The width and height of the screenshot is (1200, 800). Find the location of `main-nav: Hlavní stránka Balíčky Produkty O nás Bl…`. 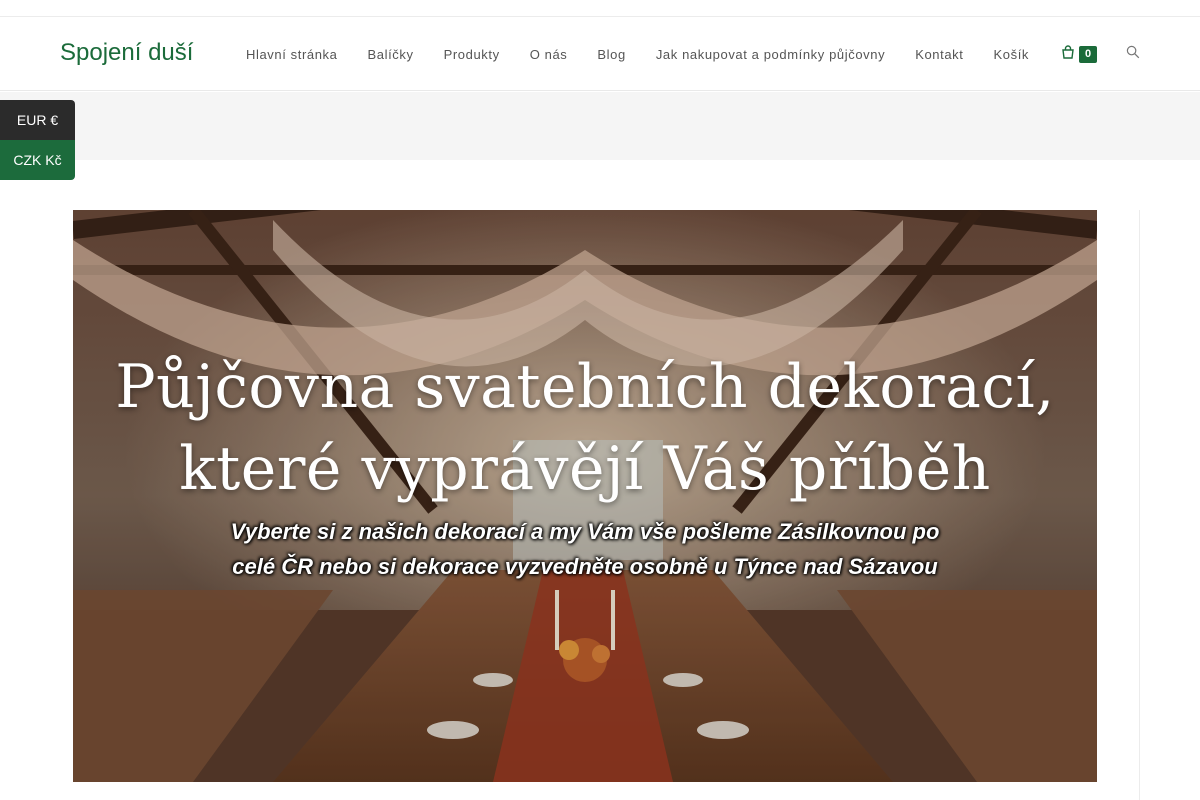

main-nav: Hlavní stránka Balíčky Produkty O nás Bl… is located at coordinates (685, 54).